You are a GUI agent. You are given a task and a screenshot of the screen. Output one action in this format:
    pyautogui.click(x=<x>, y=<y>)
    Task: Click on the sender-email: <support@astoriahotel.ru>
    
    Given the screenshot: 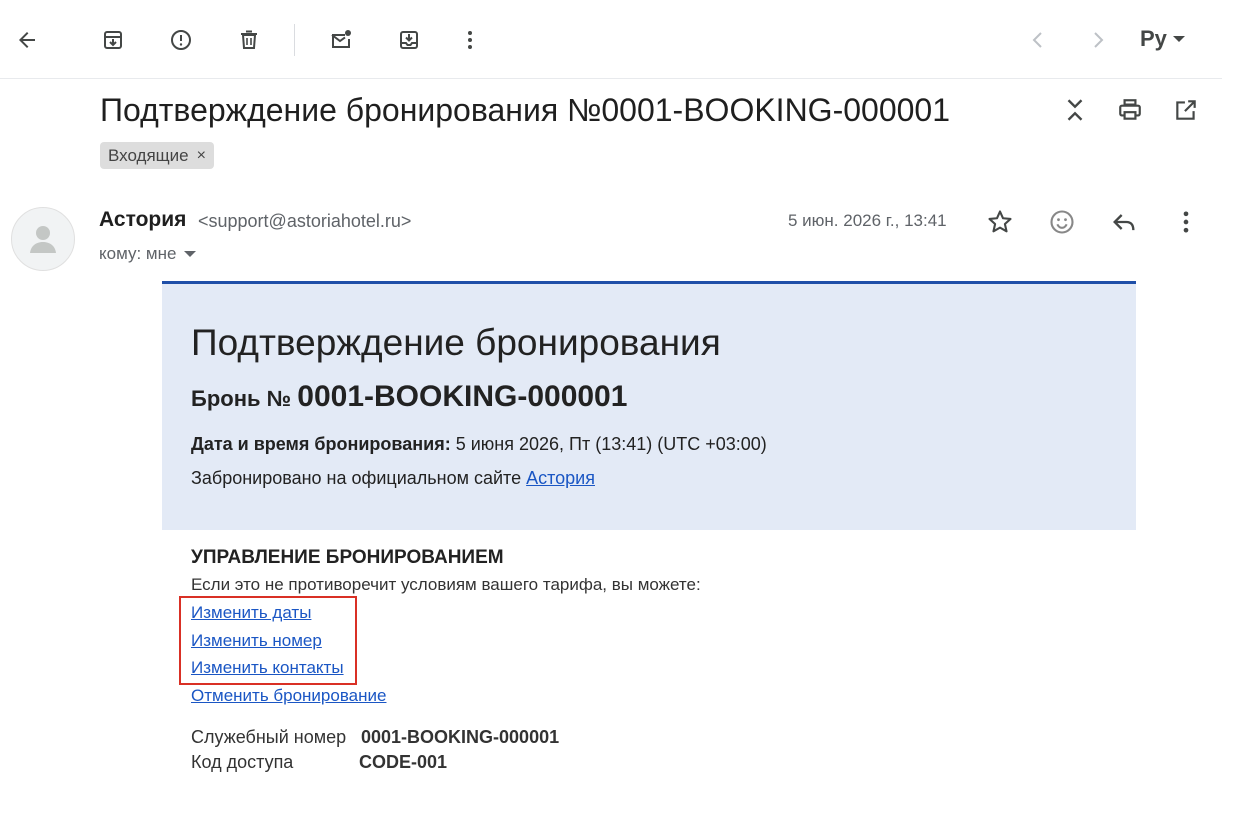 What is the action you would take?
    pyautogui.click(x=305, y=221)
    